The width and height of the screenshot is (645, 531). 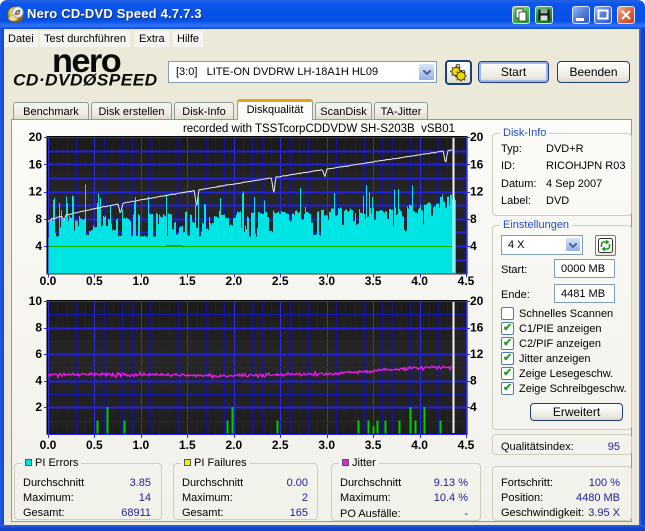 What do you see at coordinates (38, 354) in the screenshot?
I see `svg-text: 6` at bounding box center [38, 354].